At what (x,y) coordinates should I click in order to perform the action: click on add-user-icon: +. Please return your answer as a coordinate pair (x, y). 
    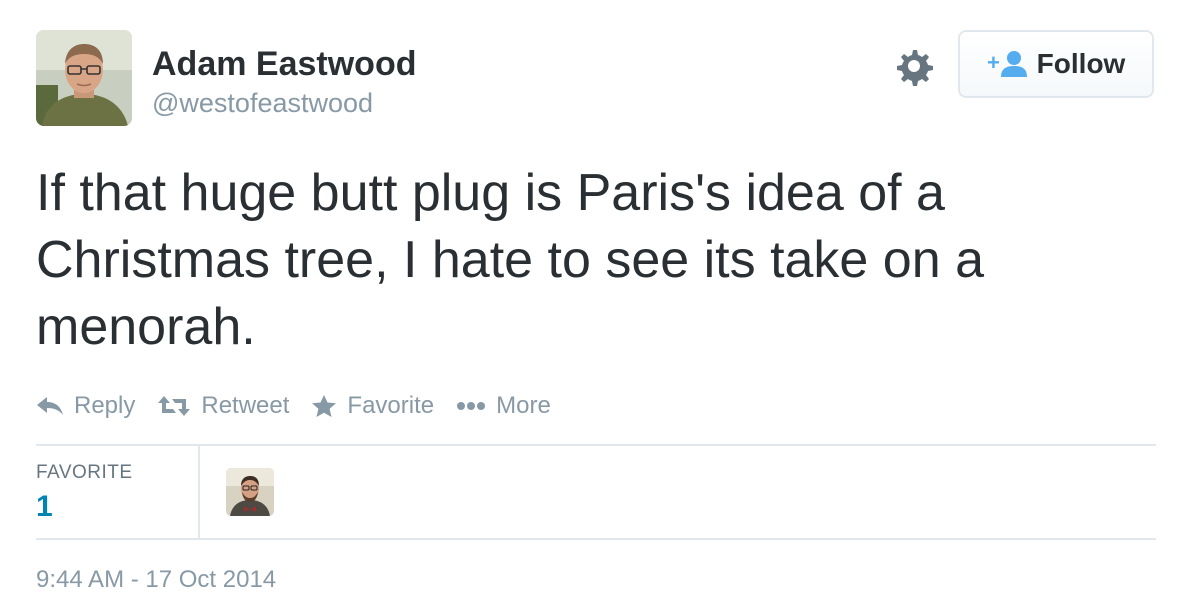
    Looking at the image, I should click on (1007, 63).